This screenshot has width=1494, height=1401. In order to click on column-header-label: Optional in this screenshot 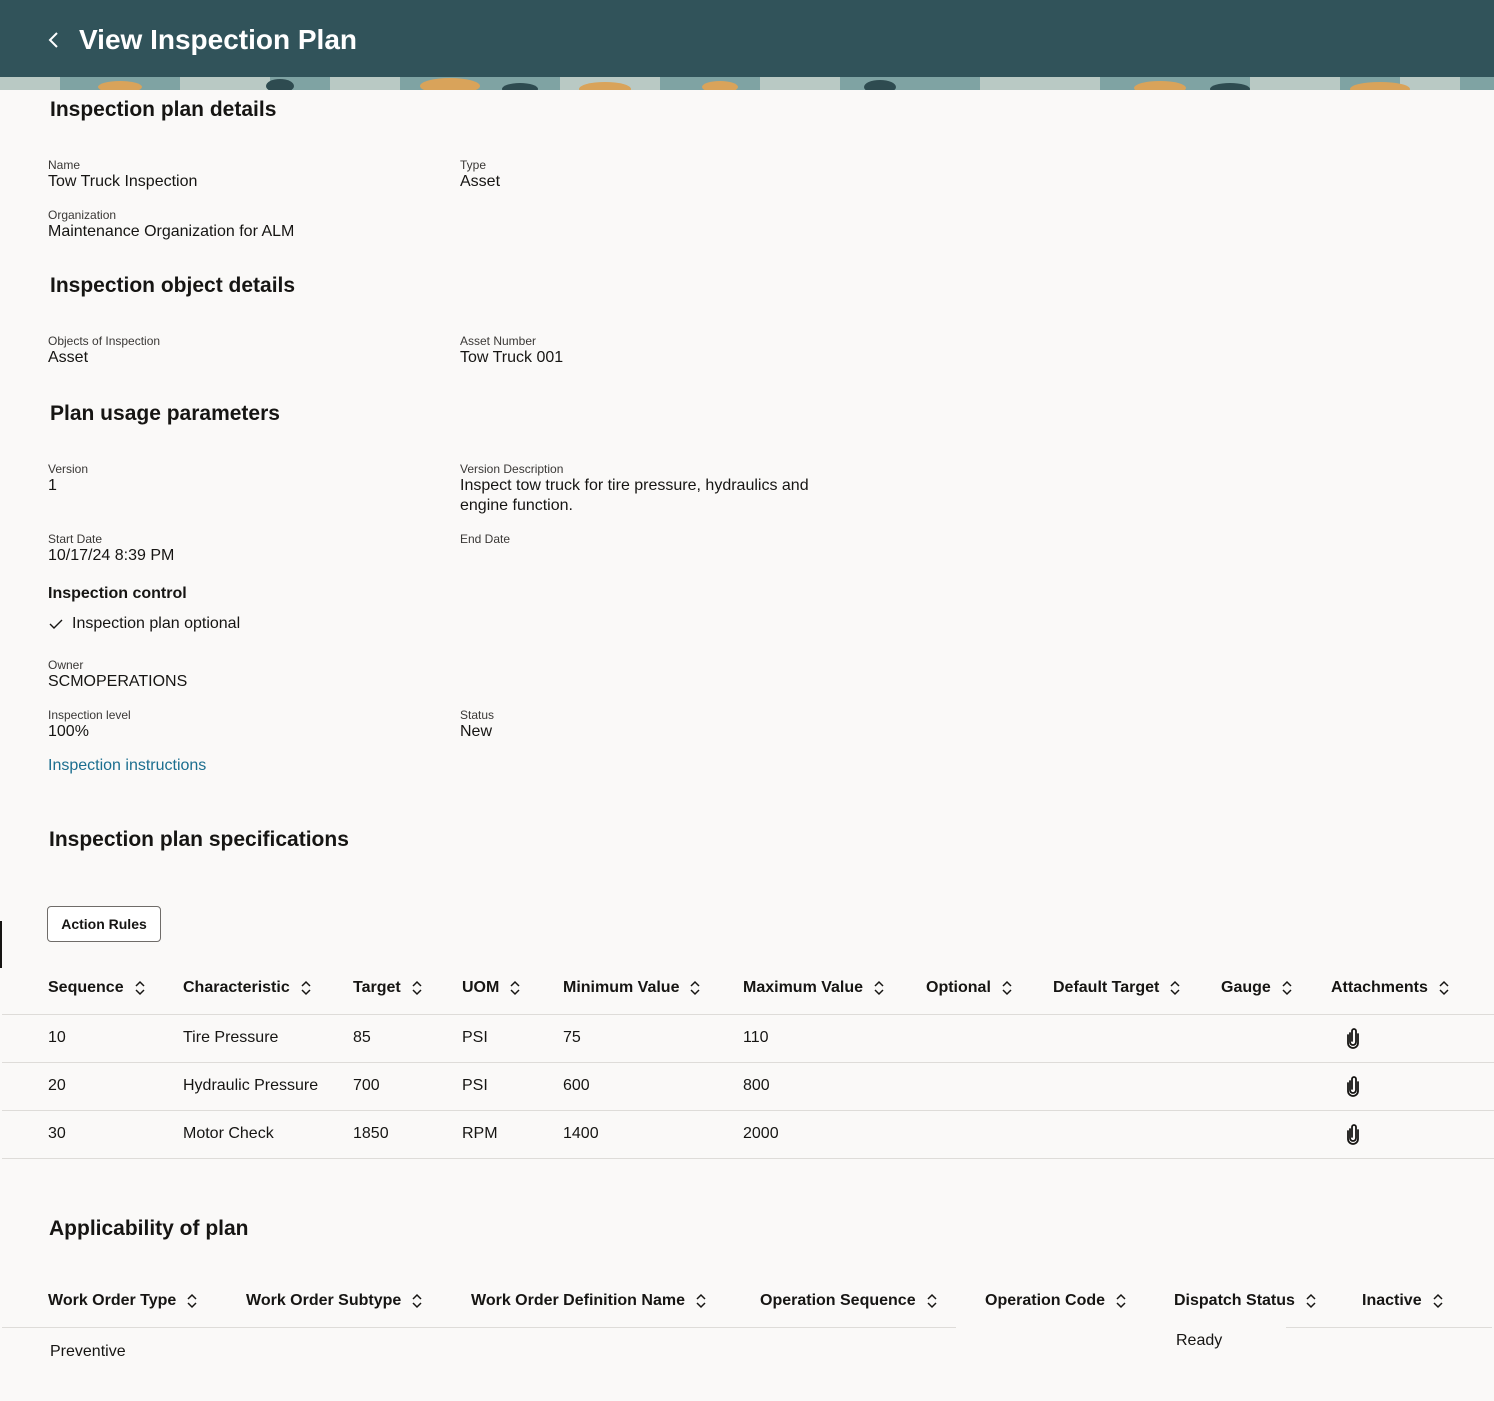, I will do `click(958, 987)`.